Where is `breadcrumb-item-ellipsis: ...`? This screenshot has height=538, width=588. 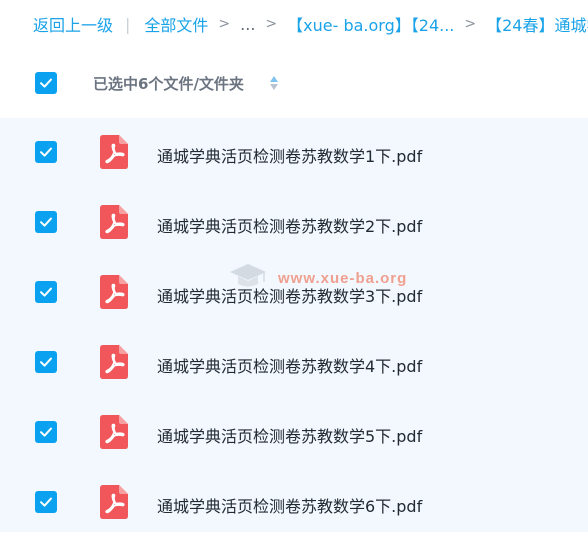
breadcrumb-item-ellipsis: ... is located at coordinates (247, 24).